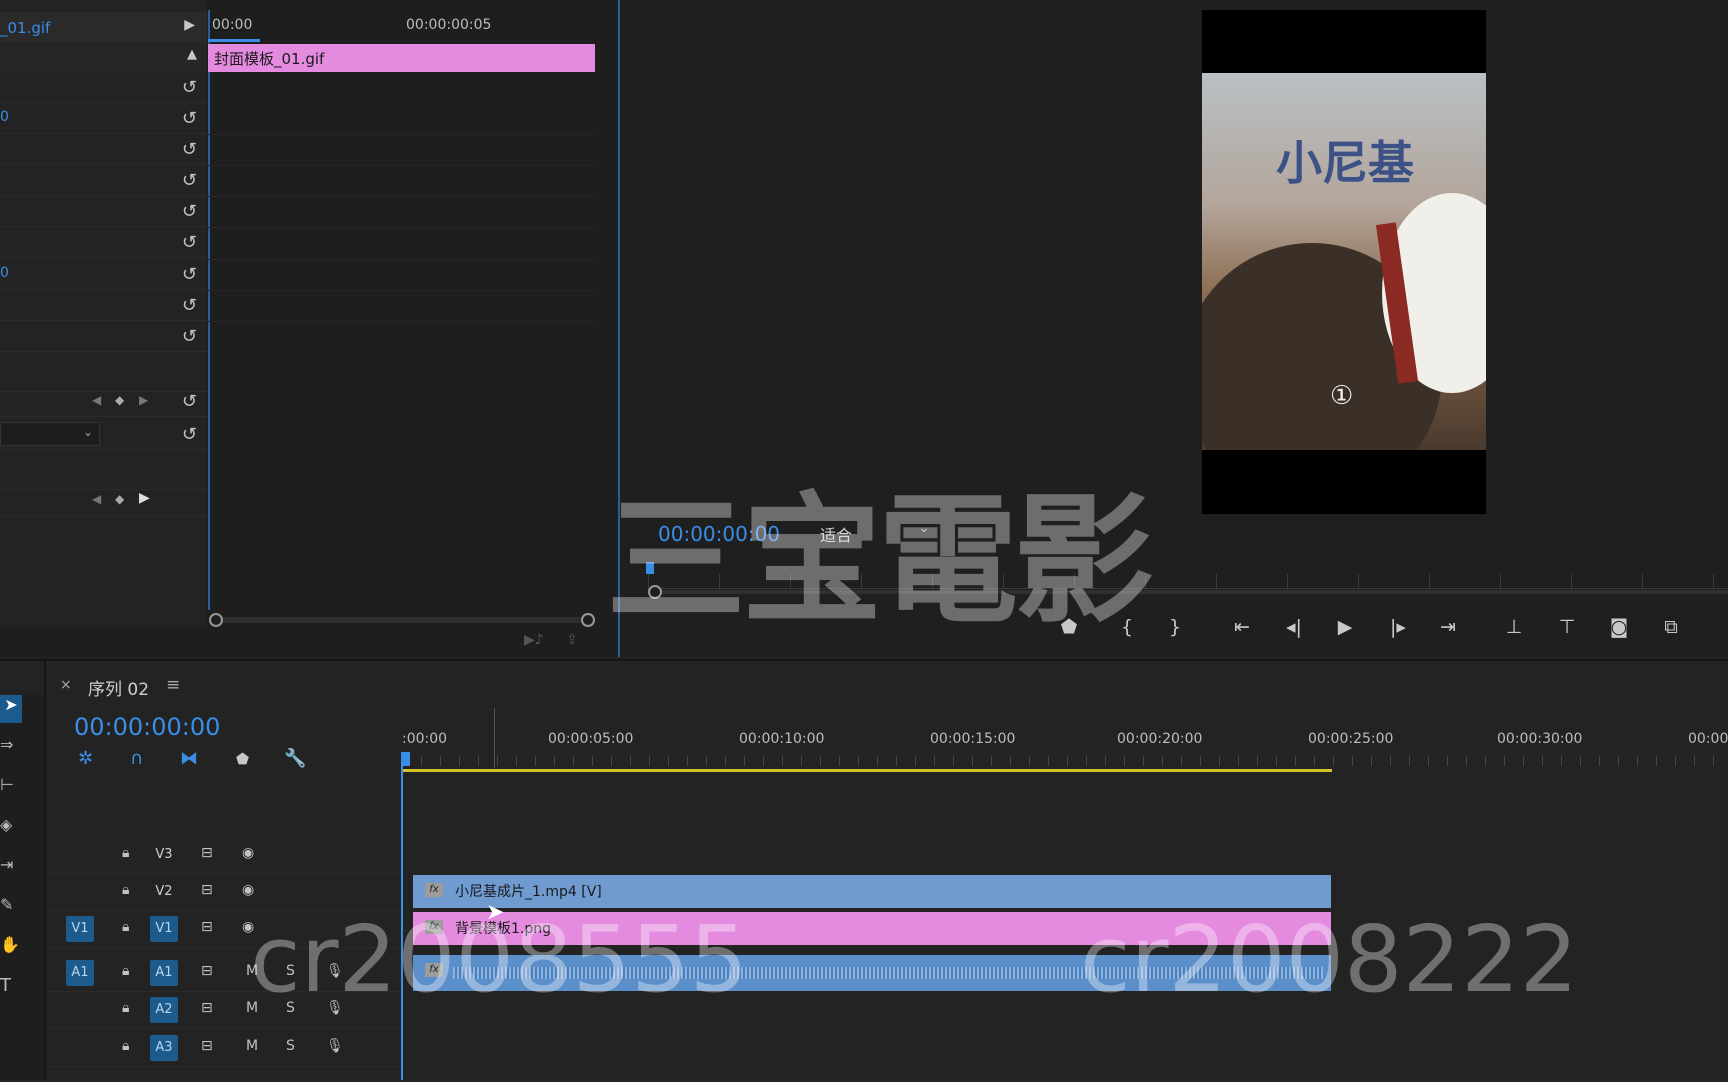 The width and height of the screenshot is (1728, 1082). Describe the element at coordinates (85, 758) in the screenshot. I see `nest-sequence-icon: ✲` at that location.